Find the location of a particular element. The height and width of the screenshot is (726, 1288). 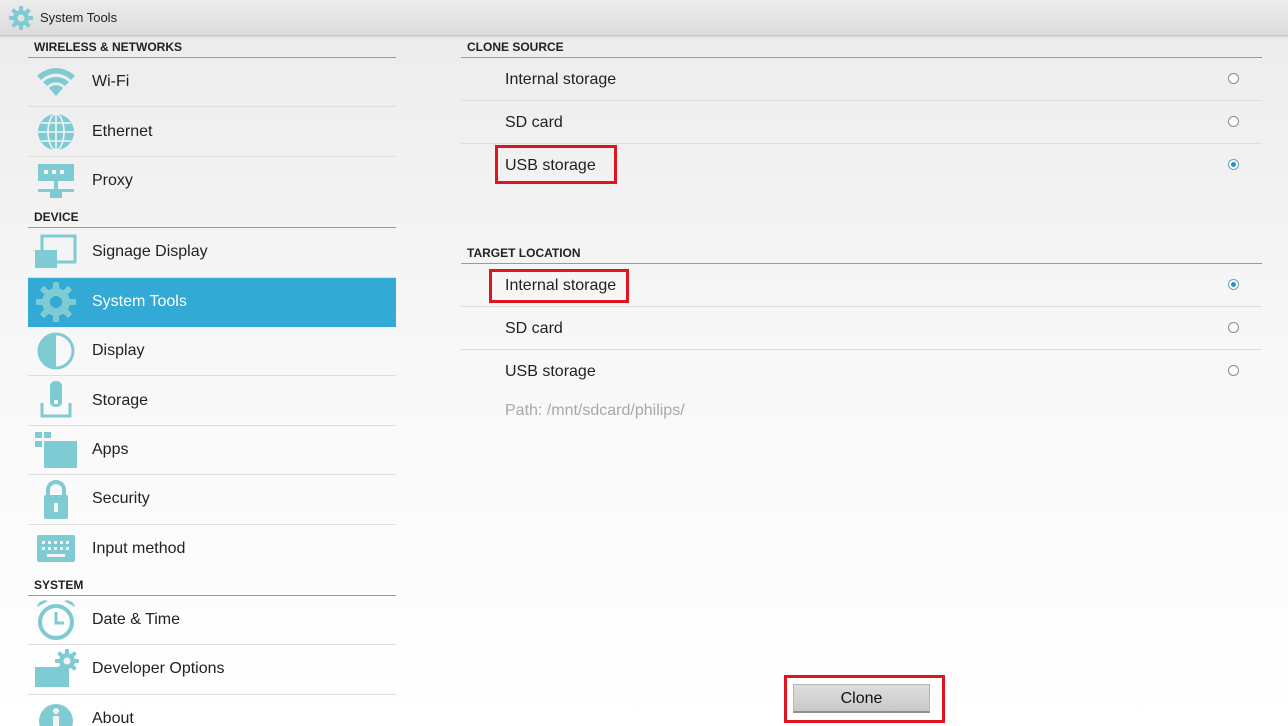

keyboard-icon is located at coordinates (56, 549).